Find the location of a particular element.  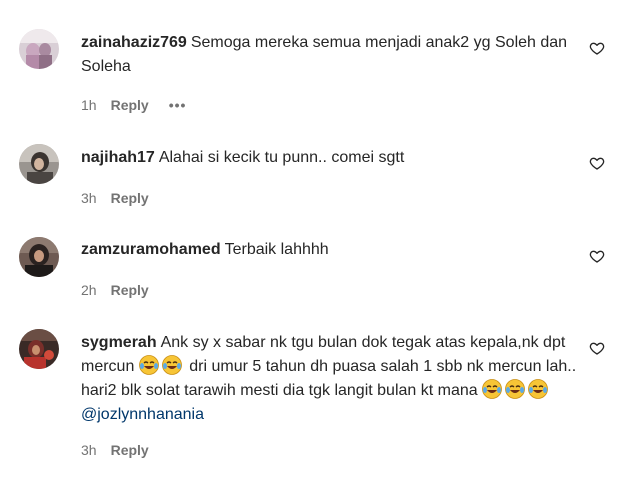

username-link: zamzuramohamed is located at coordinates (151, 249).